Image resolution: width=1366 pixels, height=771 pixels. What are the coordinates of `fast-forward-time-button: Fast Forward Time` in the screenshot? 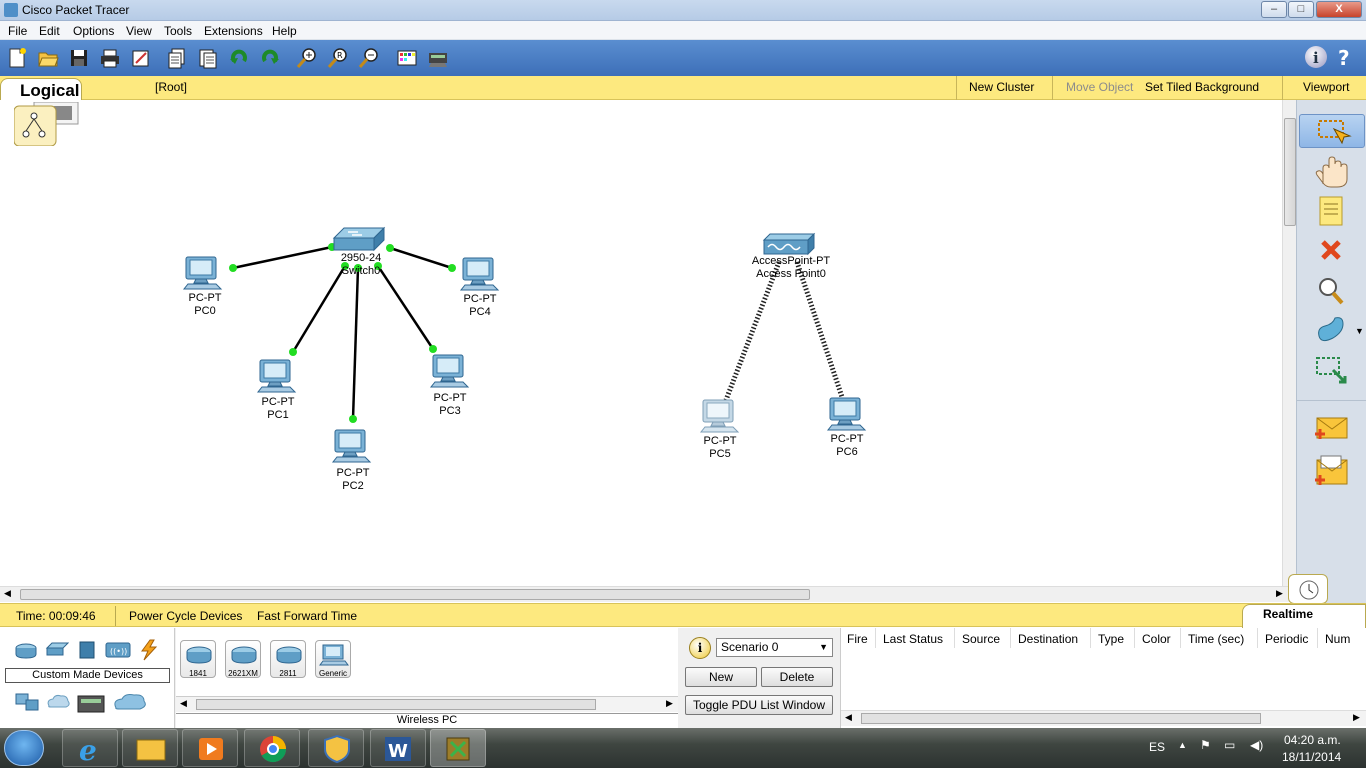 It's located at (307, 616).